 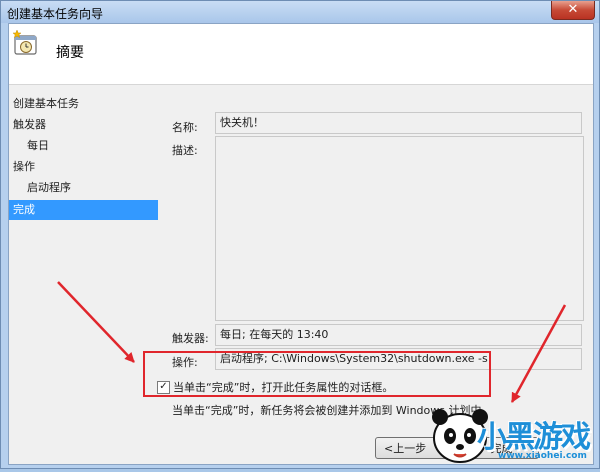 I want to click on watermark-logo-text: 小黑游戏, so click(x=534, y=437).